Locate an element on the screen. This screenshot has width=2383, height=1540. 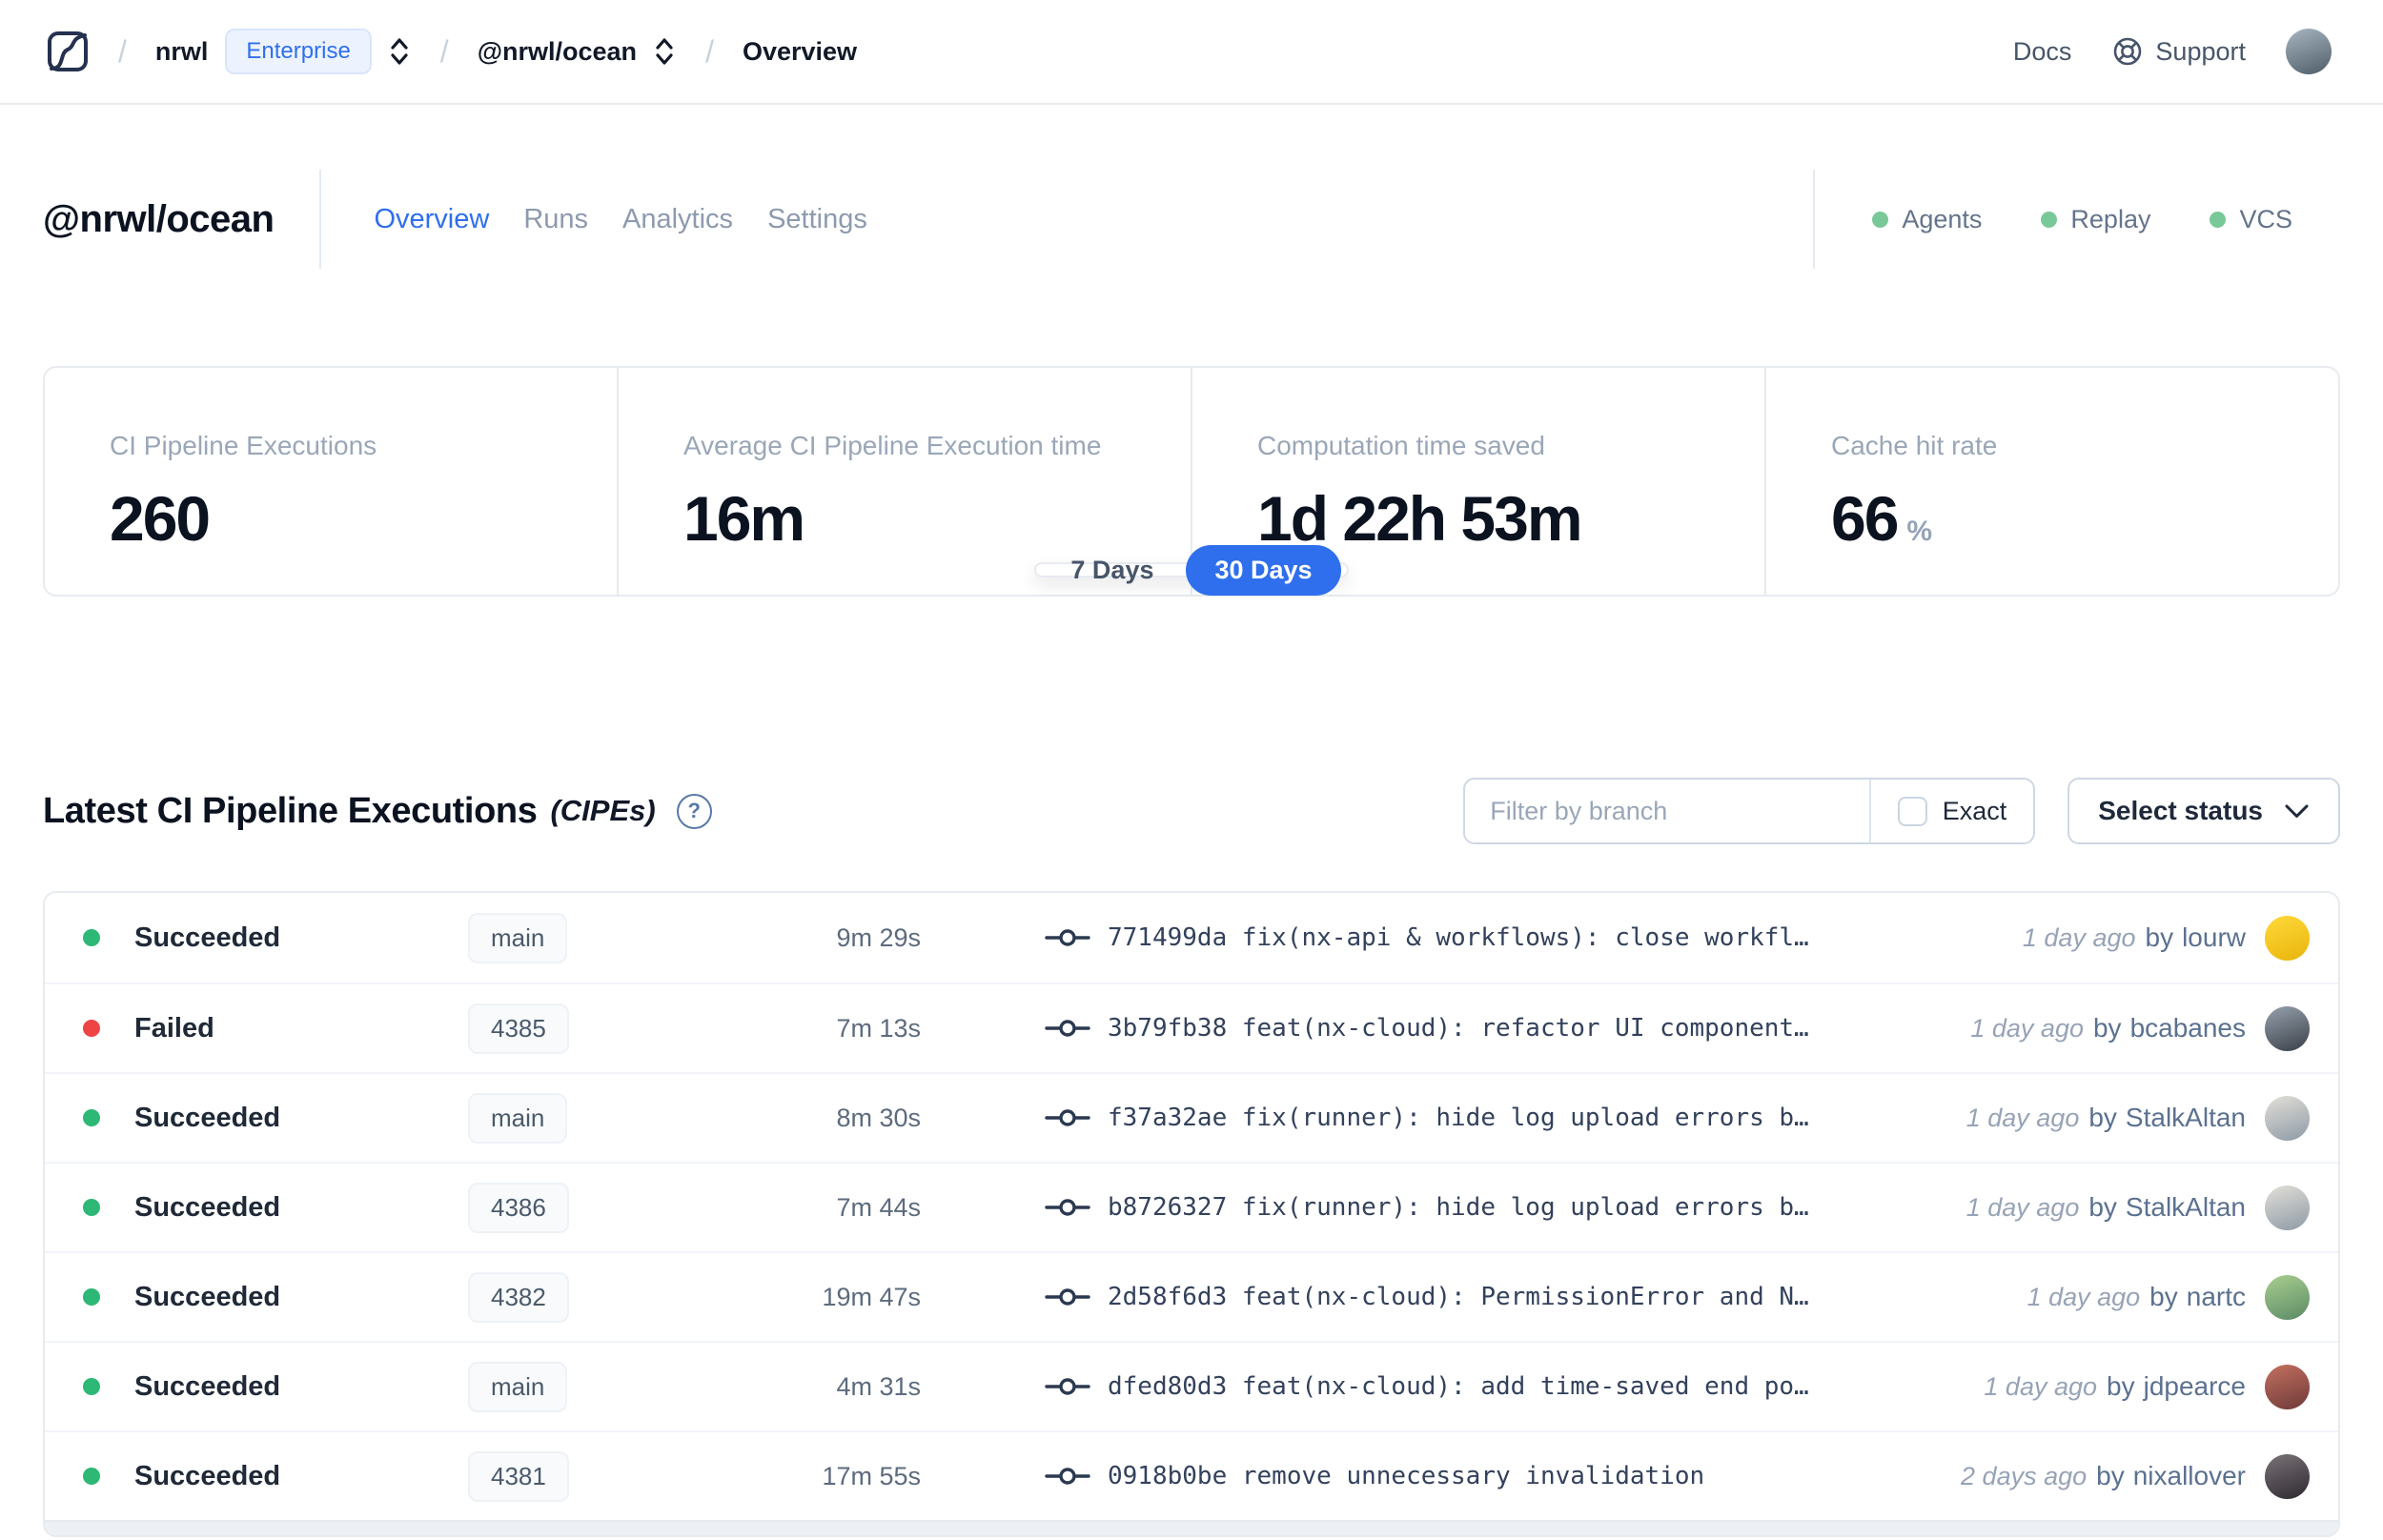
branch-filter-group: Exact is located at coordinates (1750, 811).